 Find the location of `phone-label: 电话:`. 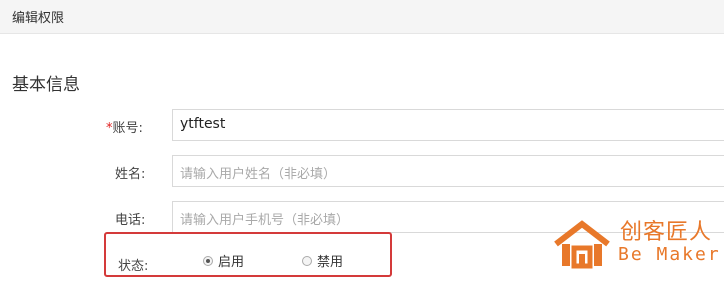

phone-label: 电话: is located at coordinates (130, 220).